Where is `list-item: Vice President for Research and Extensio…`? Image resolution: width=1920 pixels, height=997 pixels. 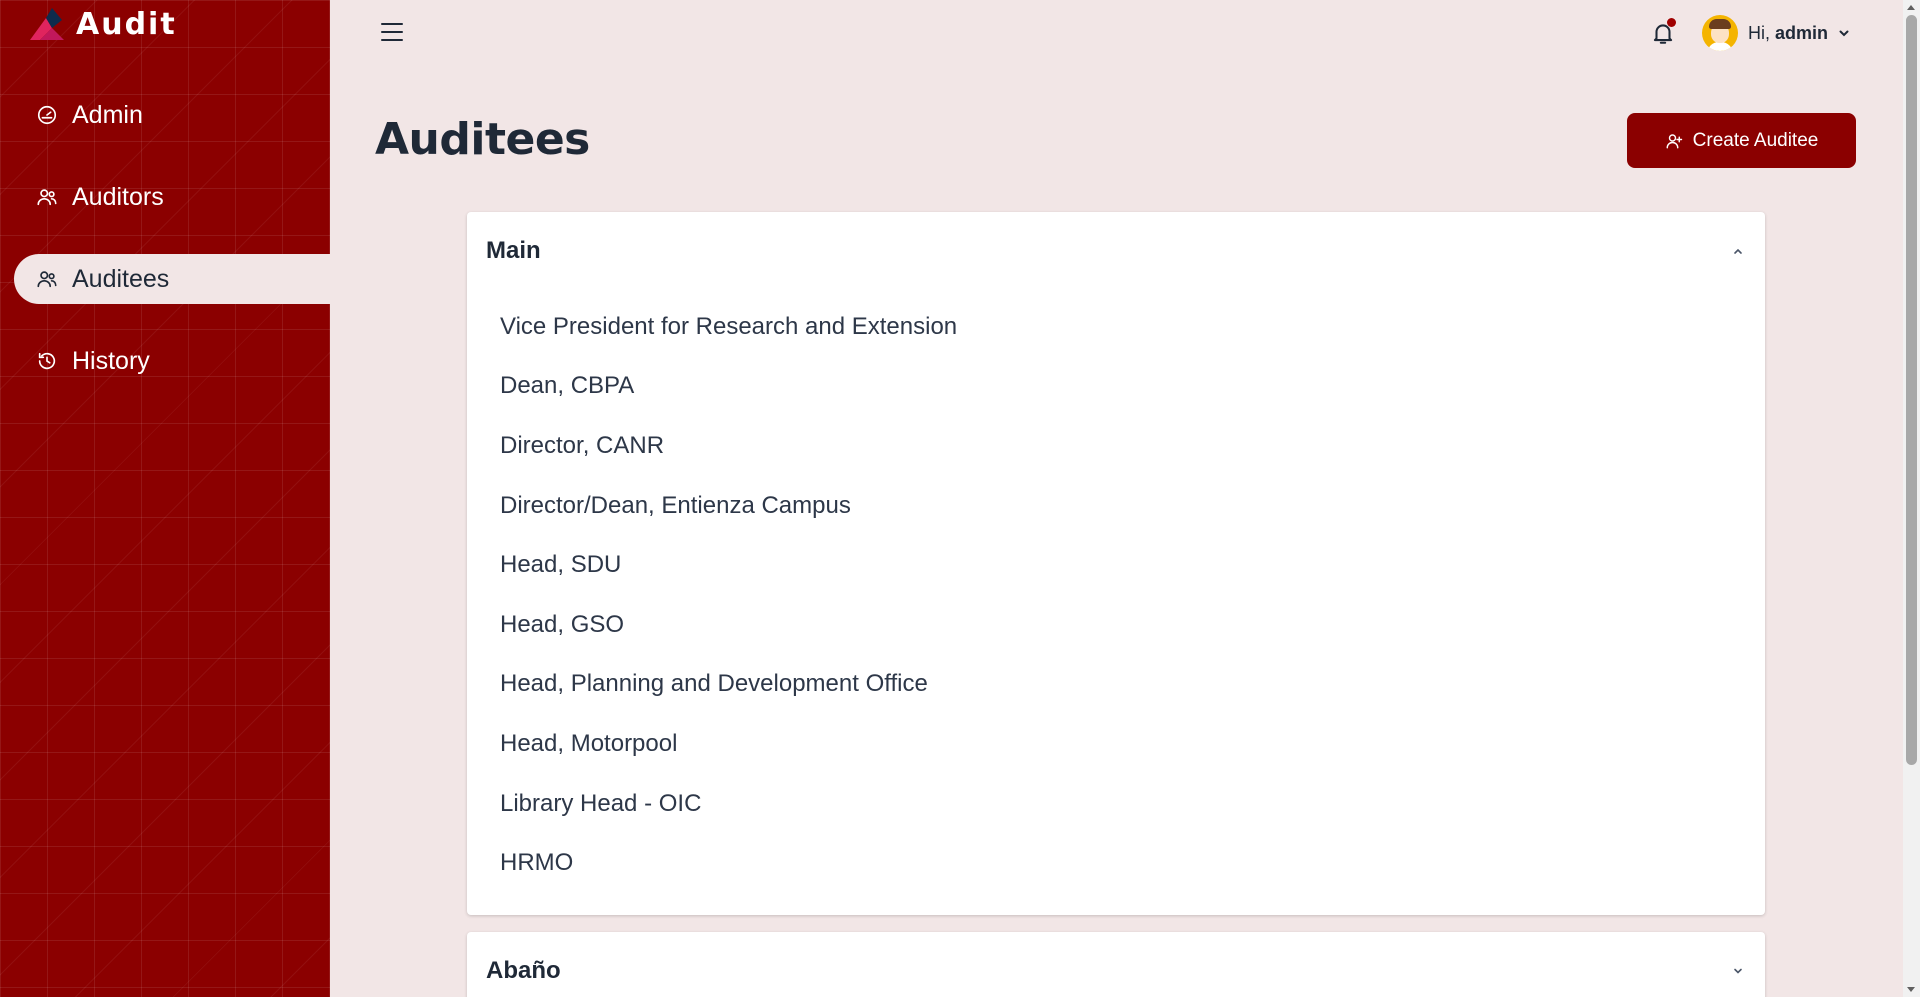
list-item: Vice President for Research and Extensio… is located at coordinates (1116, 327).